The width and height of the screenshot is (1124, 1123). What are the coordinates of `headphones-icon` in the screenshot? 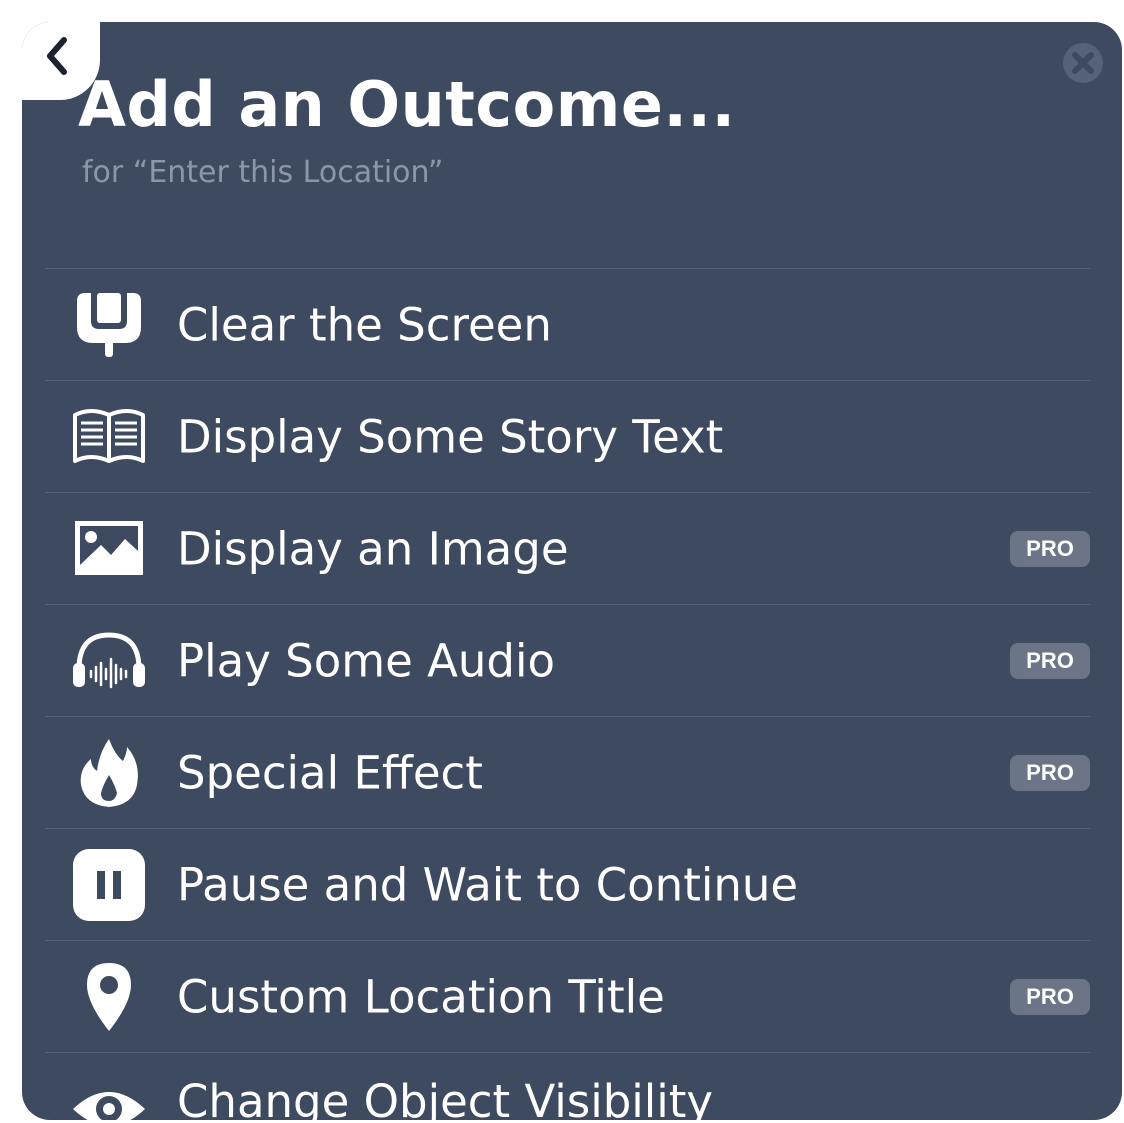 It's located at (109, 661).